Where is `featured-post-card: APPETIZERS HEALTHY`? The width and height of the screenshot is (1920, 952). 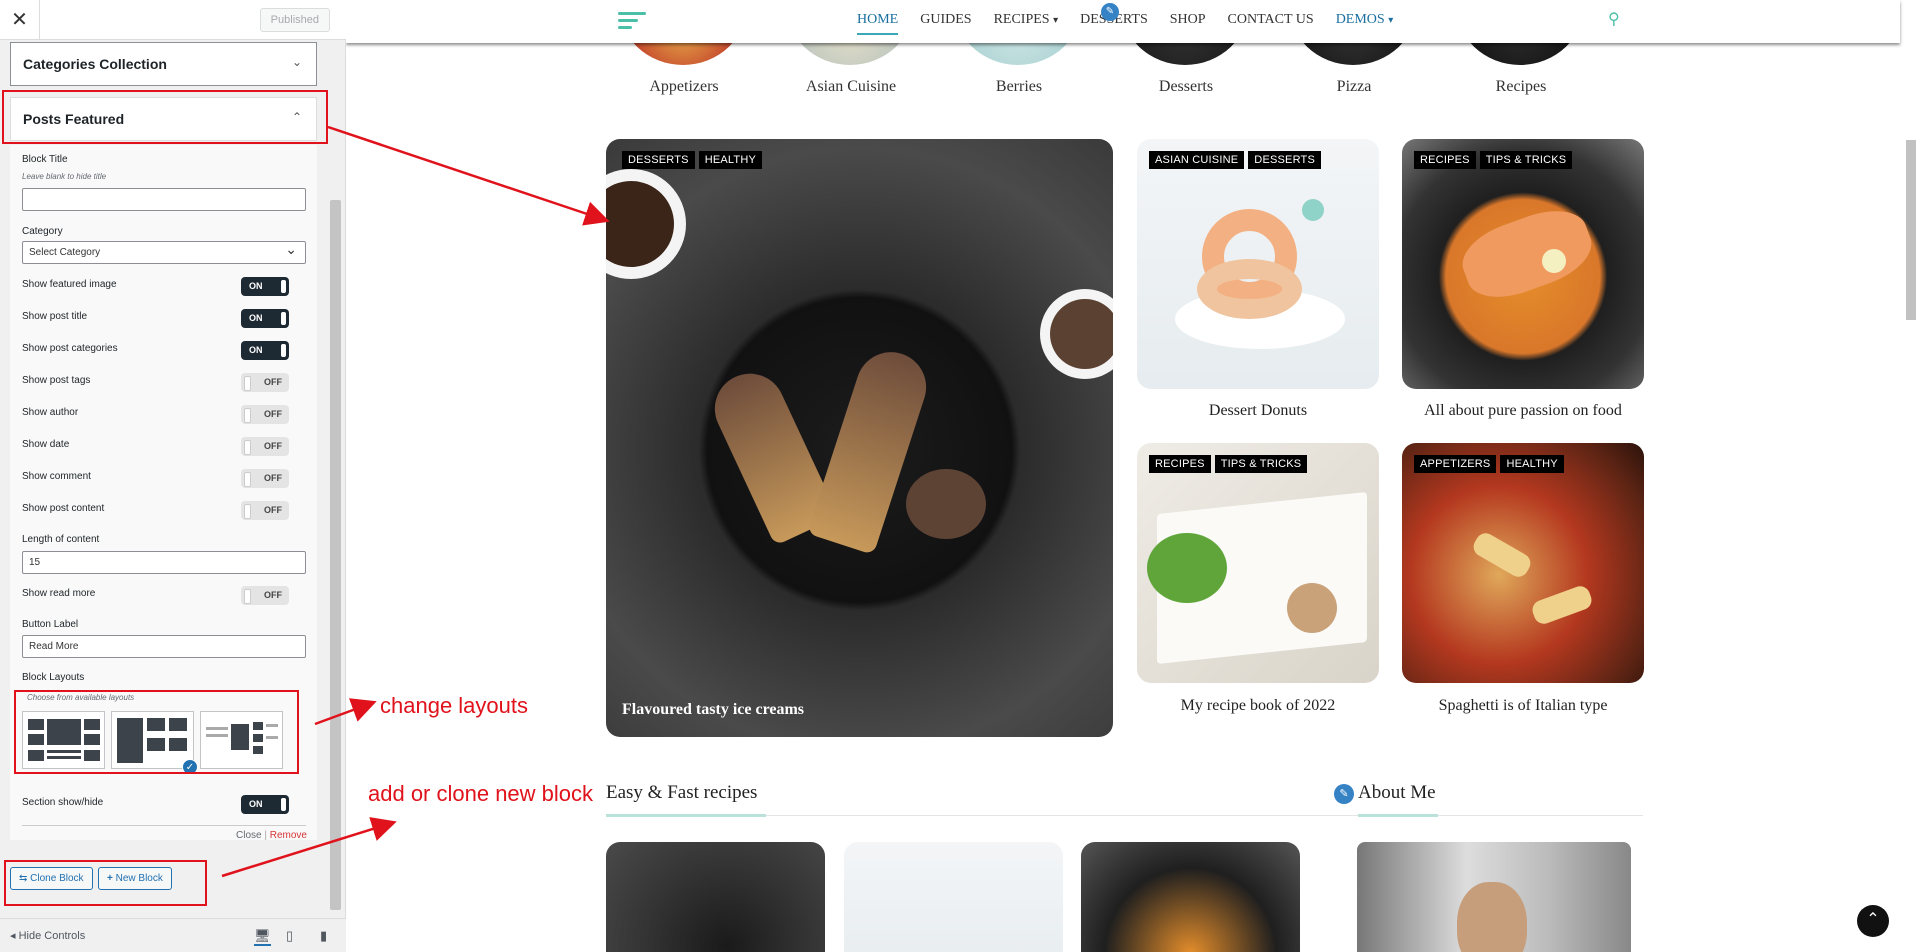
featured-post-card: APPETIZERS HEALTHY is located at coordinates (1523, 563).